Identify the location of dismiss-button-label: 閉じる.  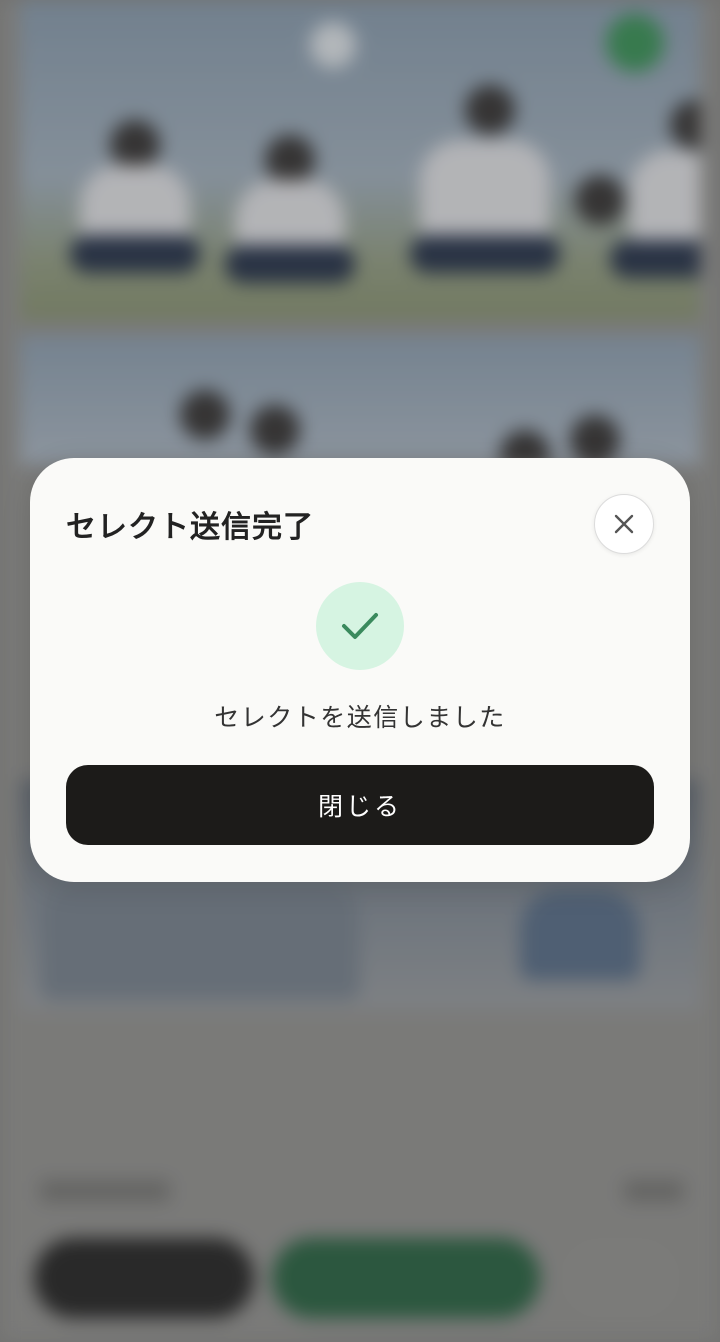
(359, 806).